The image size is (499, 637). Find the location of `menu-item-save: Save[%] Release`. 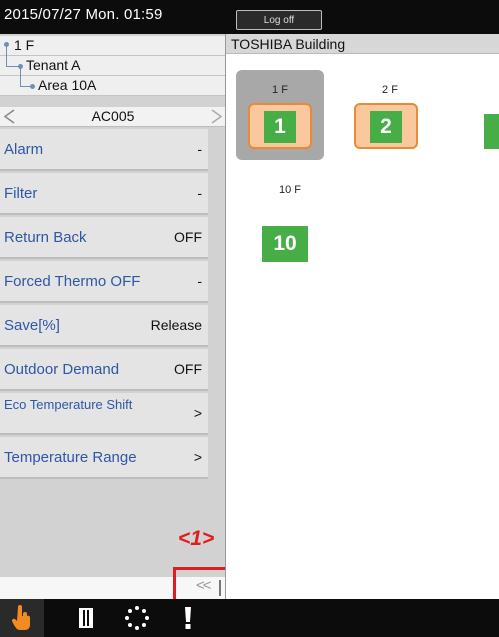

menu-item-save: Save[%] Release is located at coordinates (104, 326).